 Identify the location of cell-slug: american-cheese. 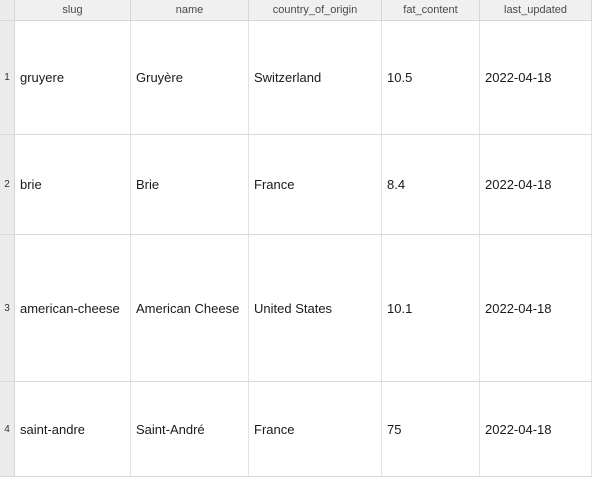
(73, 308).